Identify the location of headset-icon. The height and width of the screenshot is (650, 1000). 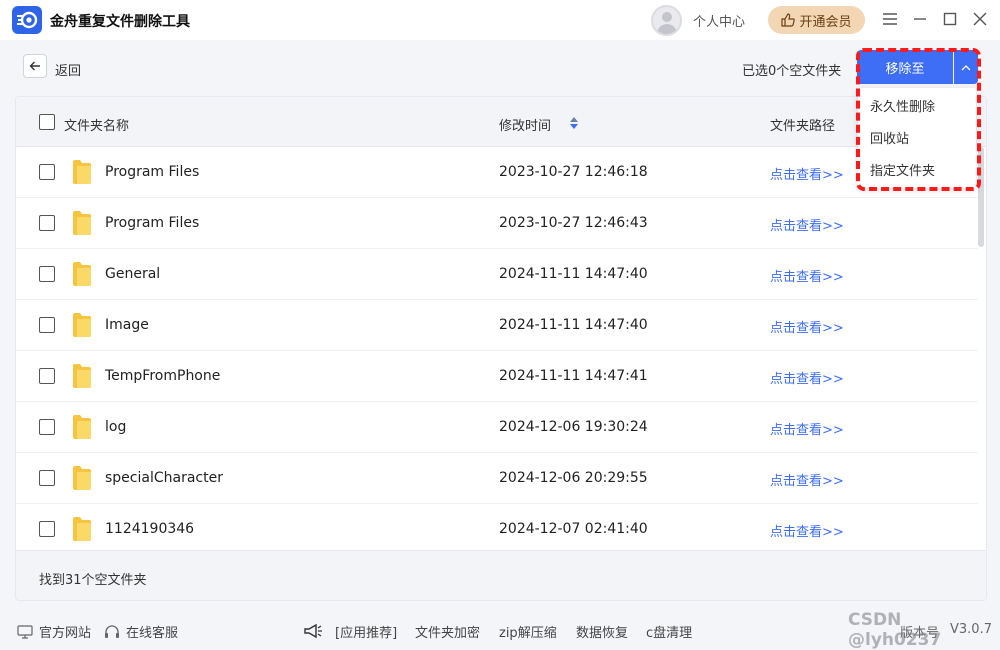
(112, 631).